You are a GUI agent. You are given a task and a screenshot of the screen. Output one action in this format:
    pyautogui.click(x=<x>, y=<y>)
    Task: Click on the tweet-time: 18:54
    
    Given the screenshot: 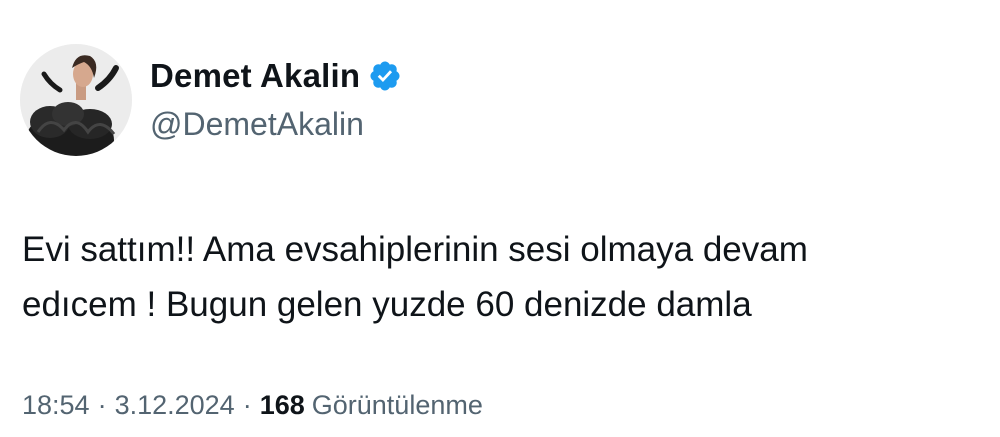 What is the action you would take?
    pyautogui.click(x=56, y=405)
    